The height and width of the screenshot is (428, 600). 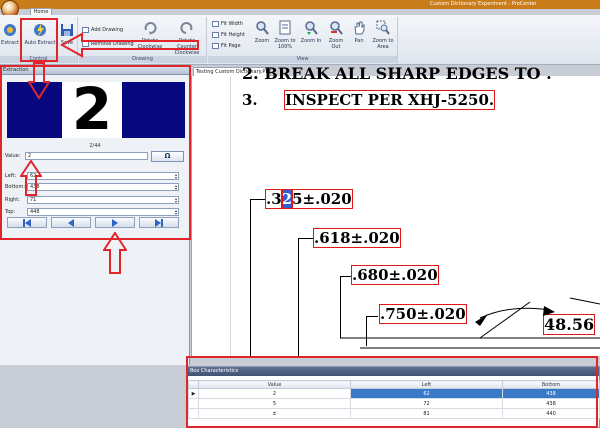 I want to click on extract-button: Extract, so click(x=10, y=34).